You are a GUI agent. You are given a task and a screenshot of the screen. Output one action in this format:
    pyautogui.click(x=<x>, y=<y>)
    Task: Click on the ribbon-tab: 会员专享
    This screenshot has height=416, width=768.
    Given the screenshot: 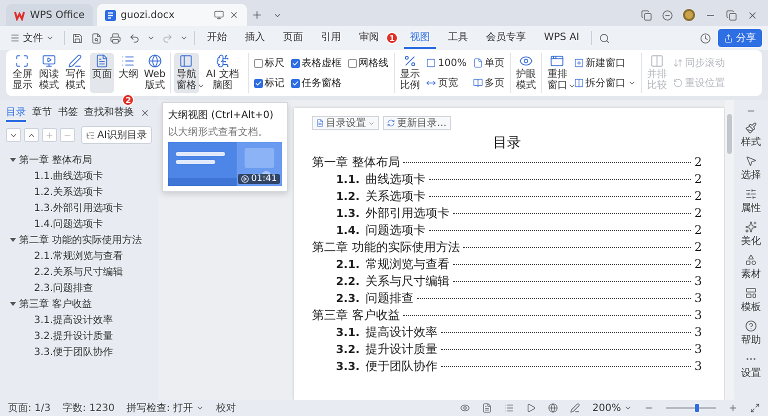 What is the action you would take?
    pyautogui.click(x=506, y=38)
    